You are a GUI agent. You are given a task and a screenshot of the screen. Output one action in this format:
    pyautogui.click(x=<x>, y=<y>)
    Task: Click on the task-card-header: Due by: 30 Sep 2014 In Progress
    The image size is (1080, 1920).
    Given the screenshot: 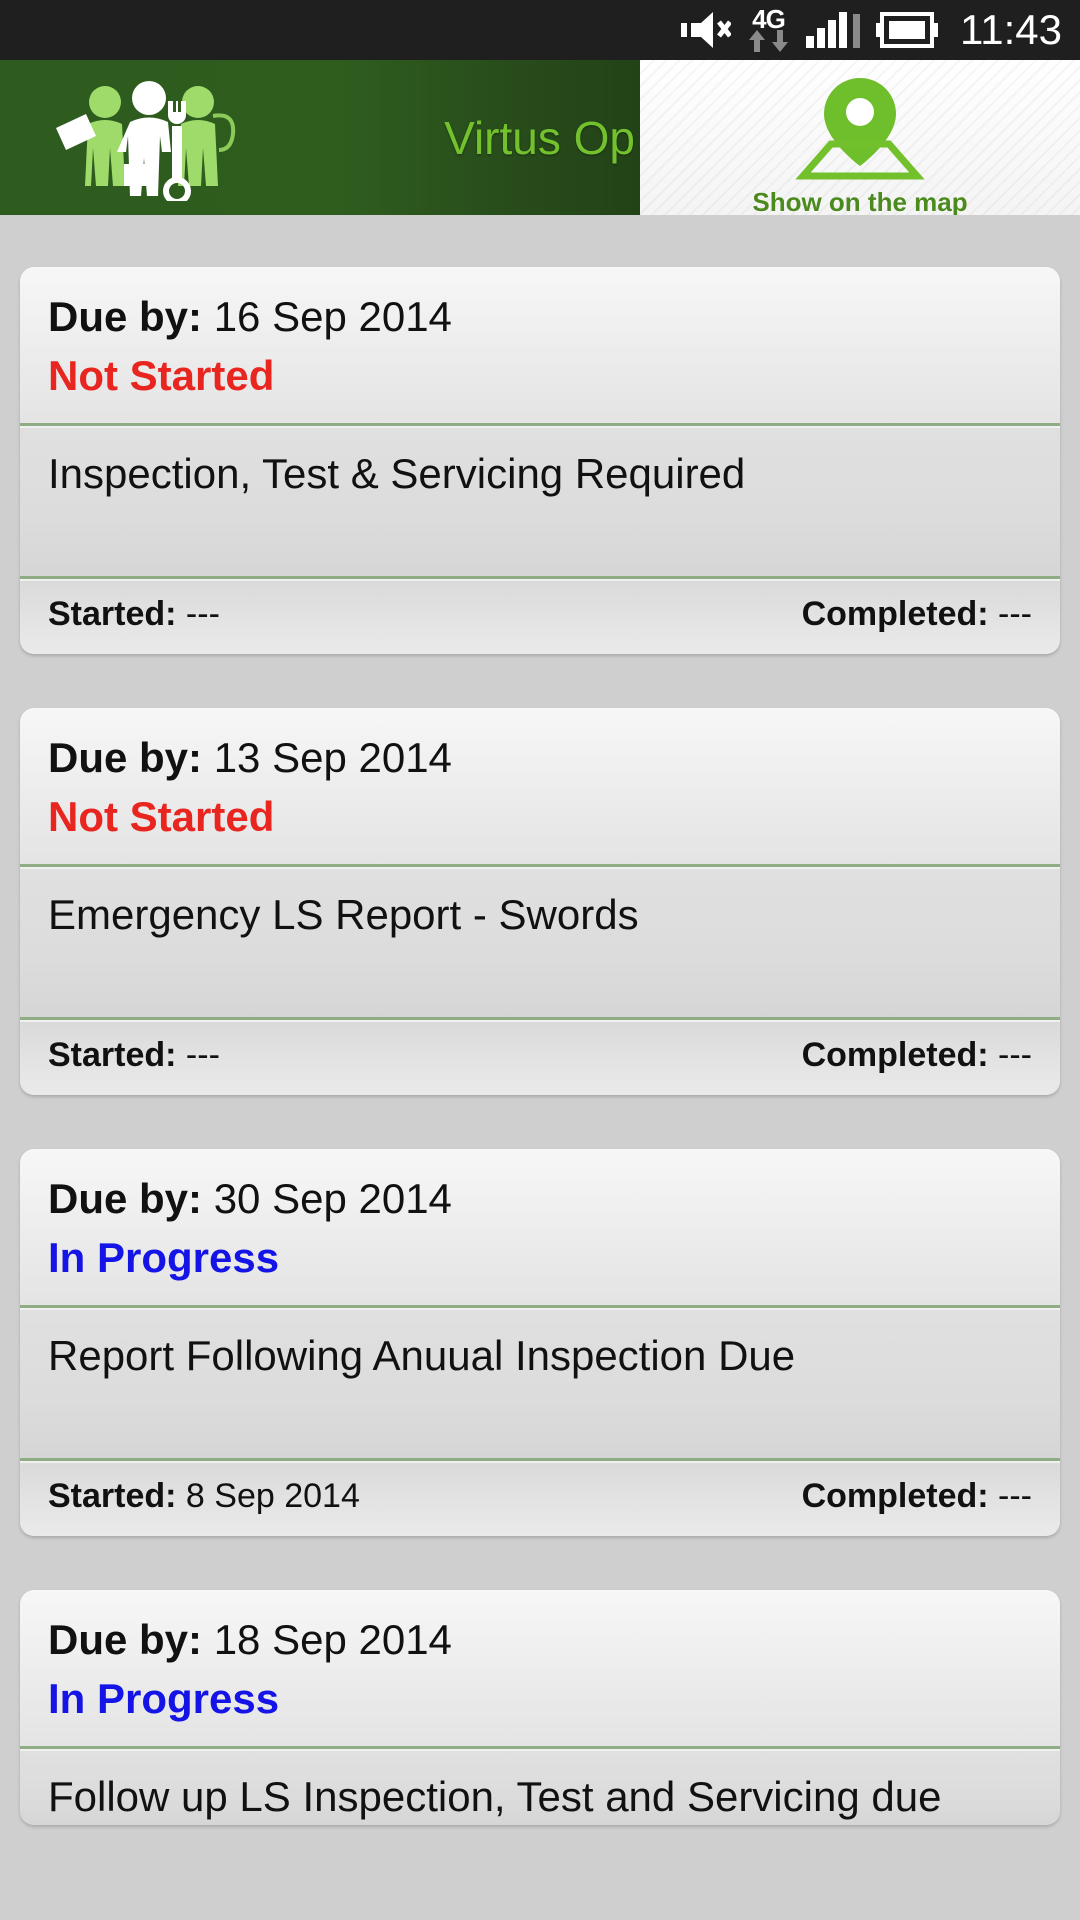 What is the action you would take?
    pyautogui.click(x=540, y=1227)
    